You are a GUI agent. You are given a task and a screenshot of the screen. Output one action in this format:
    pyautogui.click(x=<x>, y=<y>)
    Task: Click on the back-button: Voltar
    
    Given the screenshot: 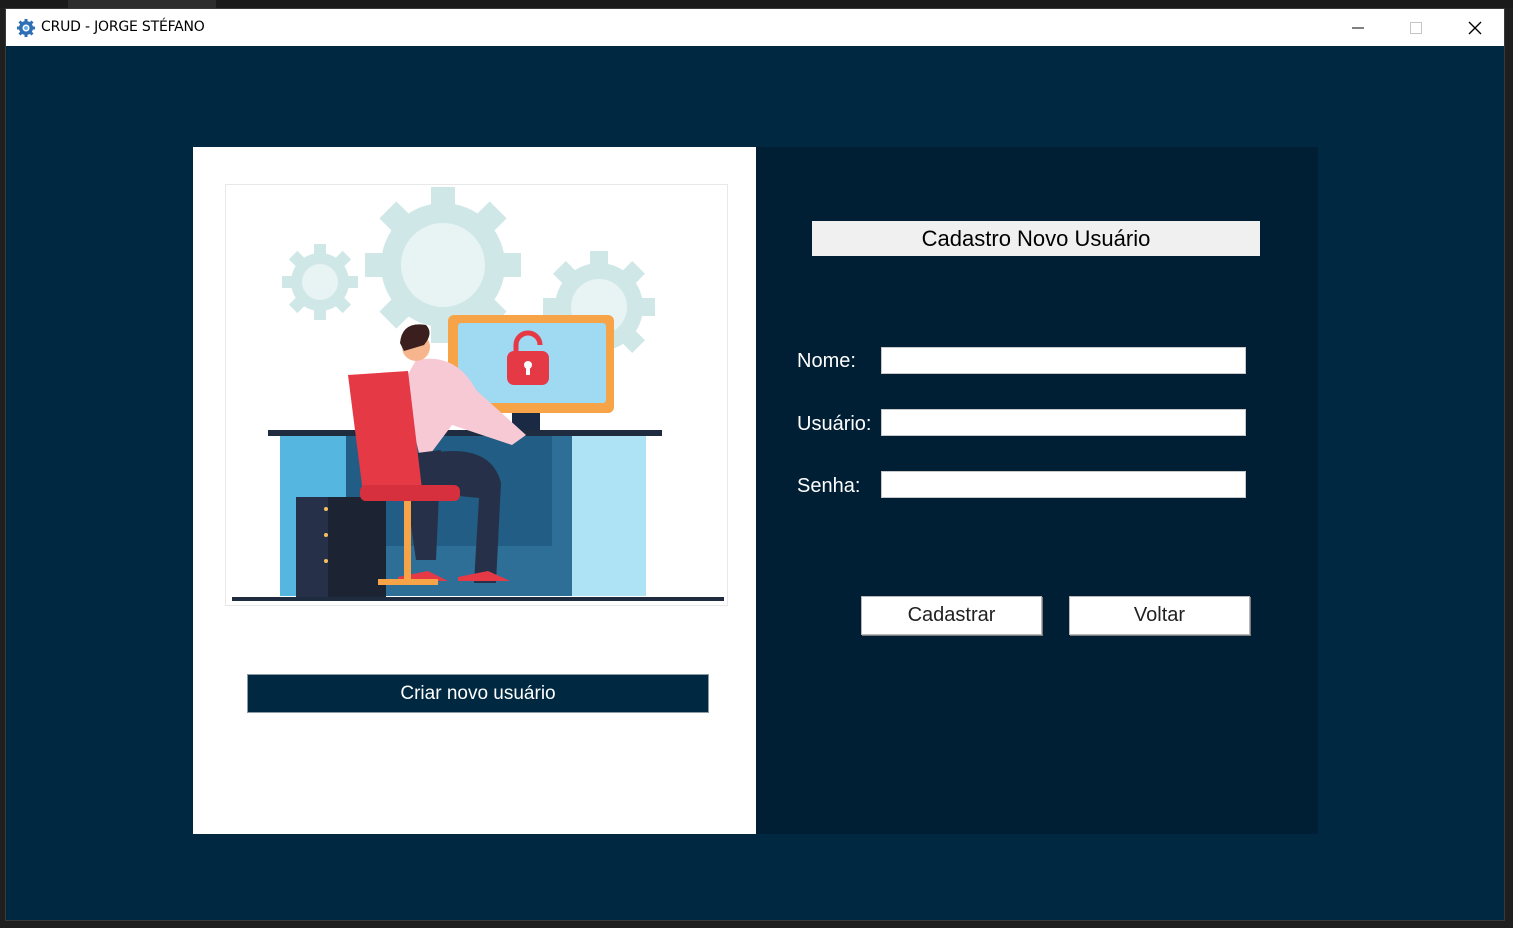 What is the action you would take?
    pyautogui.click(x=1159, y=615)
    